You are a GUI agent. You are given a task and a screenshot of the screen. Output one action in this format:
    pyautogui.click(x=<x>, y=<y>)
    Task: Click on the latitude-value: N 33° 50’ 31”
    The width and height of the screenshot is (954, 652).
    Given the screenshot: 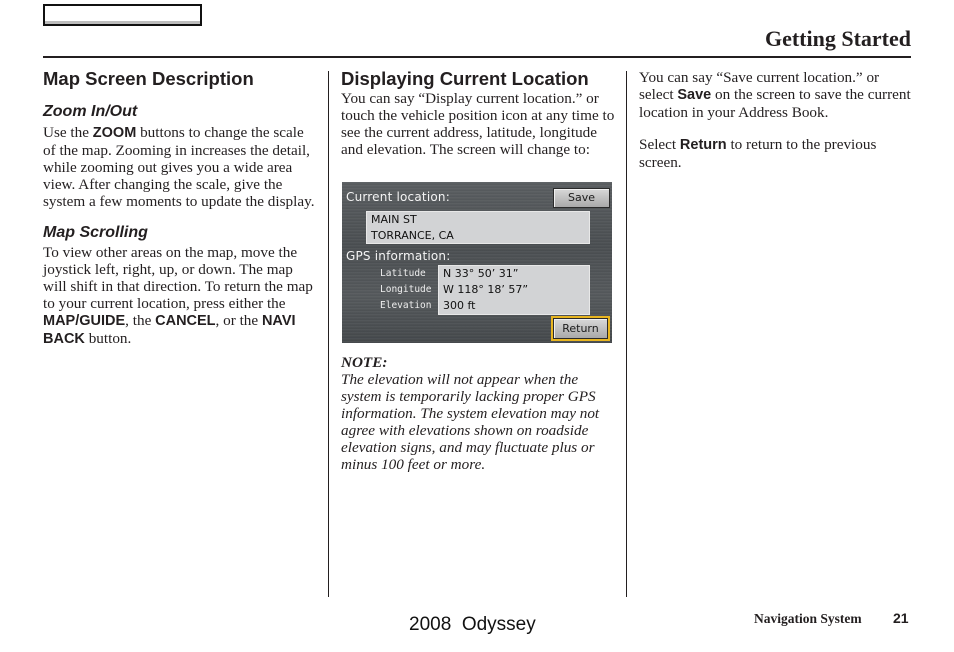 What is the action you would take?
    pyautogui.click(x=481, y=273)
    